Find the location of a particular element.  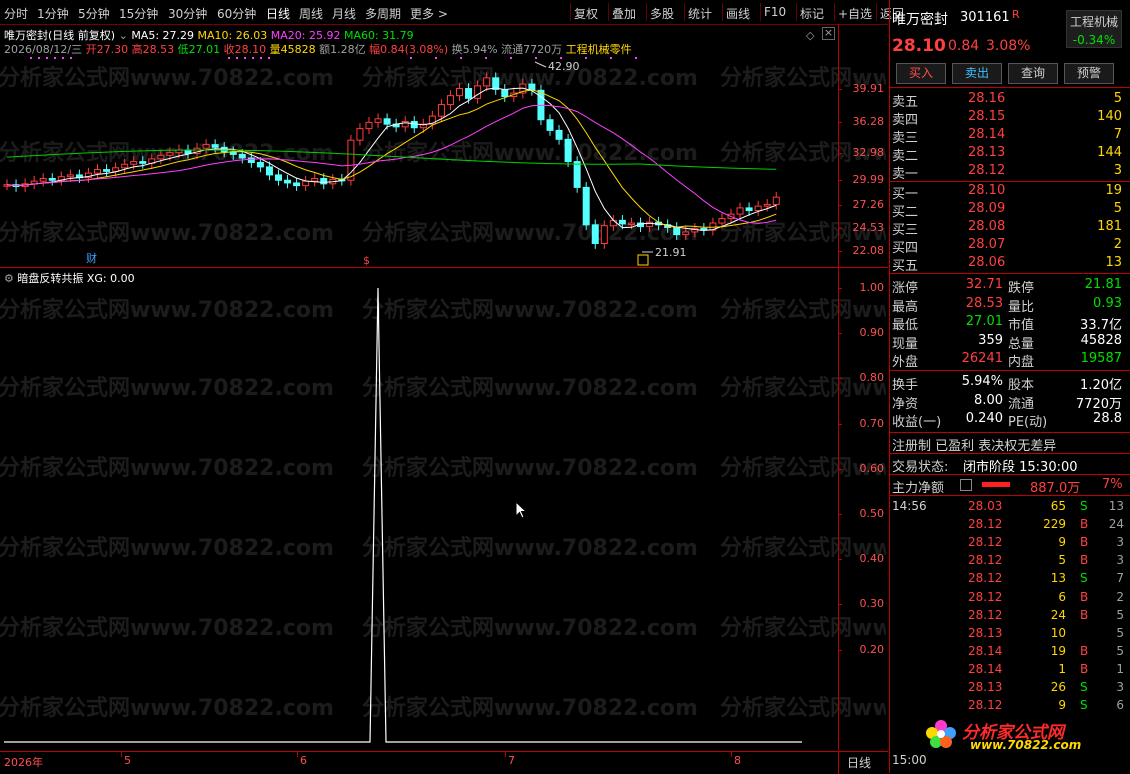

toolbar-item-right: 统计 is located at coordinates (700, 13).